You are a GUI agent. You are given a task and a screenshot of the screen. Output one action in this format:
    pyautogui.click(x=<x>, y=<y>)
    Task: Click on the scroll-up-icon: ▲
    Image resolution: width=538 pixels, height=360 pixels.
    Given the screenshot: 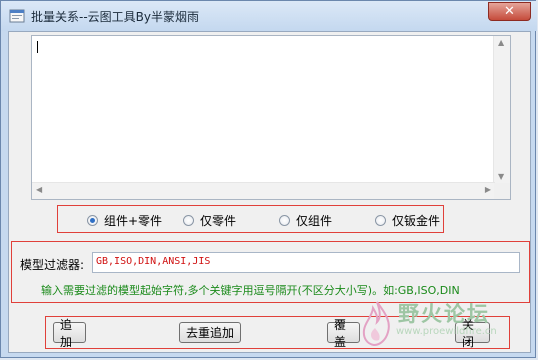 What is the action you would take?
    pyautogui.click(x=501, y=43)
    